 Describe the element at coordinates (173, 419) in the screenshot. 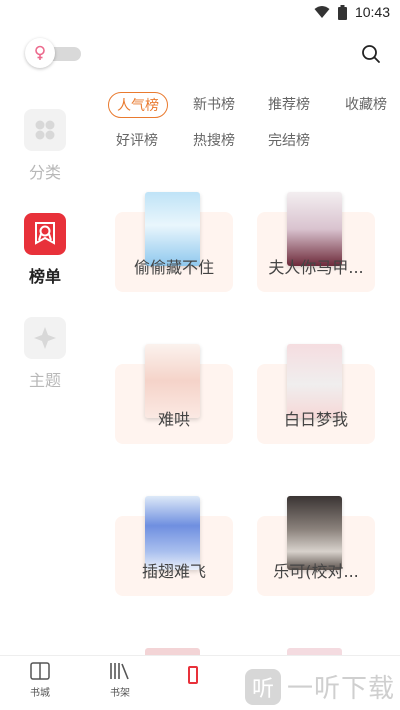

I see `book-title: 难哄` at that location.